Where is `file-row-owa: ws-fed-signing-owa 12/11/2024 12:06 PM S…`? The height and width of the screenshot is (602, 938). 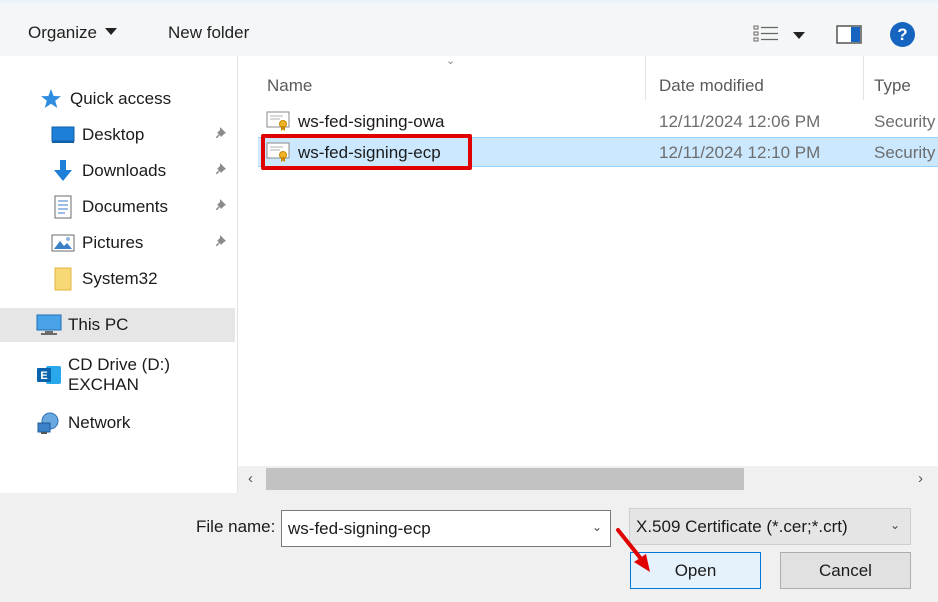 file-row-owa: ws-fed-signing-owa 12/11/2024 12:06 PM S… is located at coordinates (598, 122).